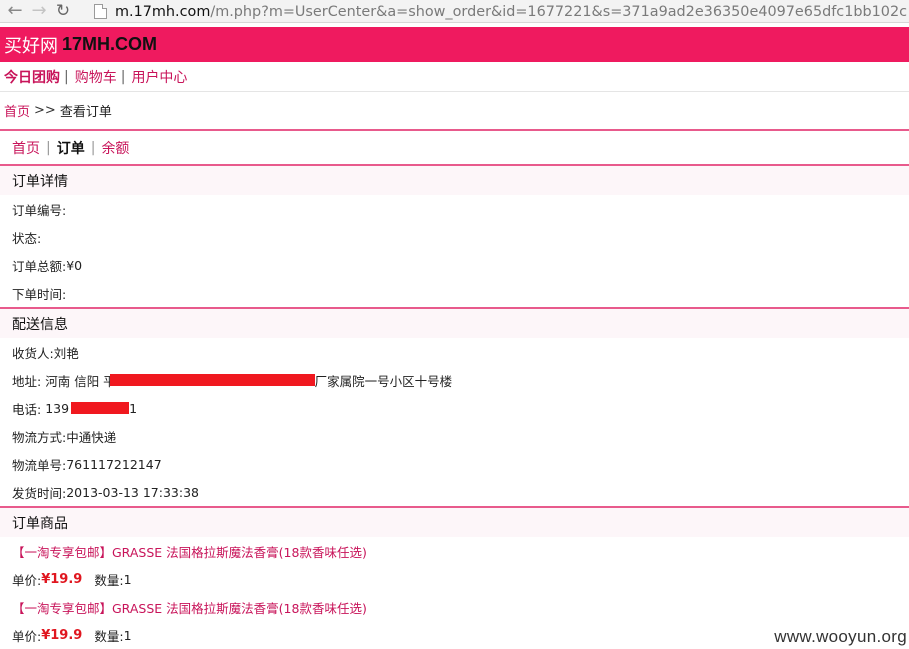  Describe the element at coordinates (454, 380) in the screenshot. I see `address-row: 地址: 河南 信阳 平 厂家属院一号小区十号楼` at that location.